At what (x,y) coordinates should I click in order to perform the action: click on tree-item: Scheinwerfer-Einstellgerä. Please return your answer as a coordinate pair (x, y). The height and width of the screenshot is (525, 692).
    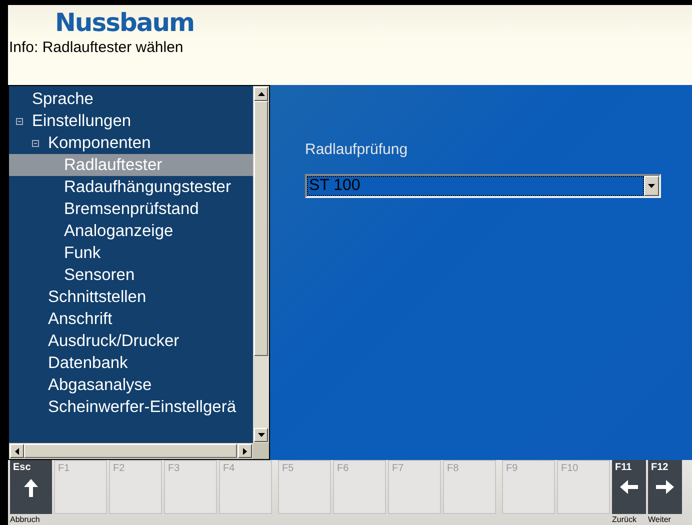
    Looking at the image, I should click on (142, 407).